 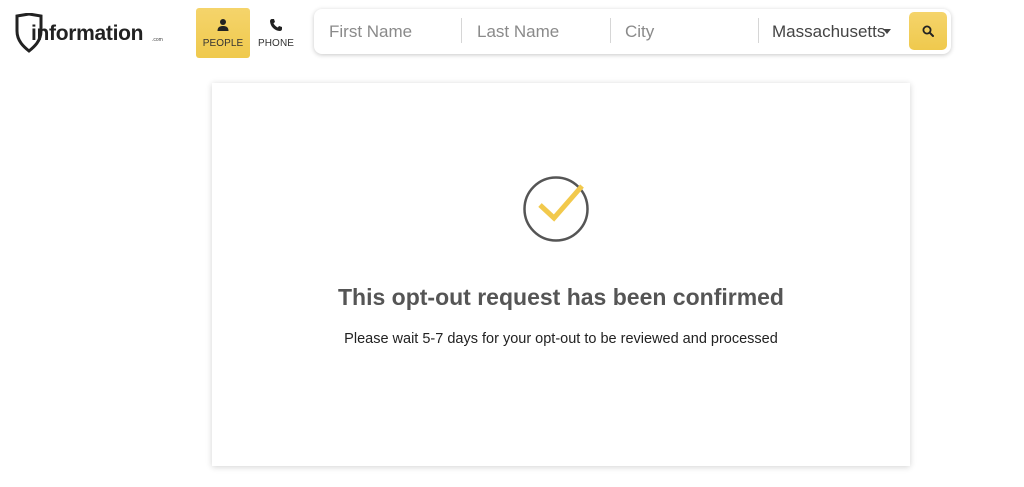 I want to click on state-select: Massachusetts, so click(x=831, y=31).